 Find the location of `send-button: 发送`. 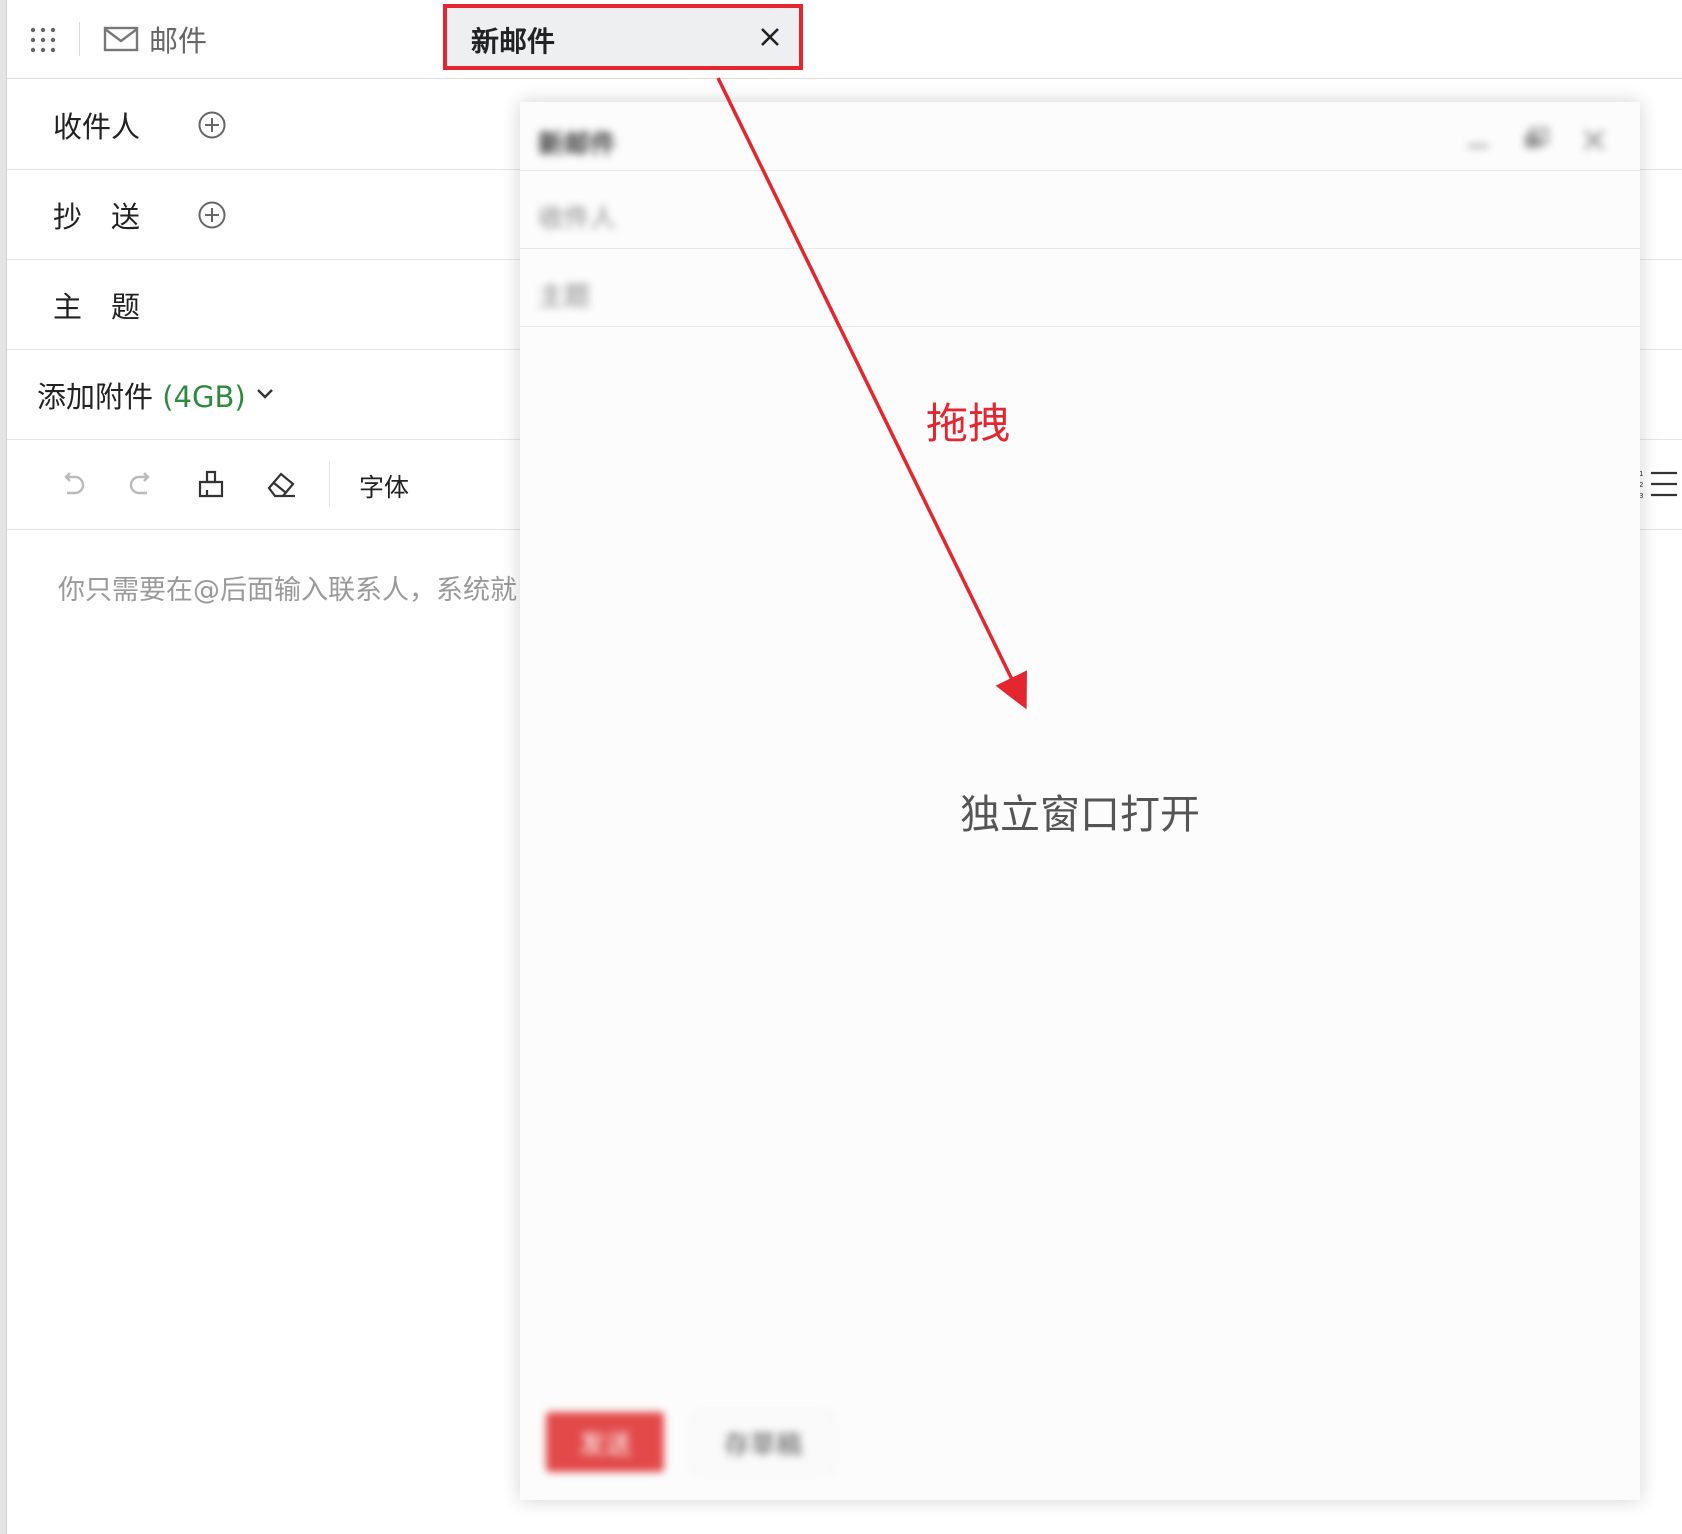

send-button: 发送 is located at coordinates (605, 1442).